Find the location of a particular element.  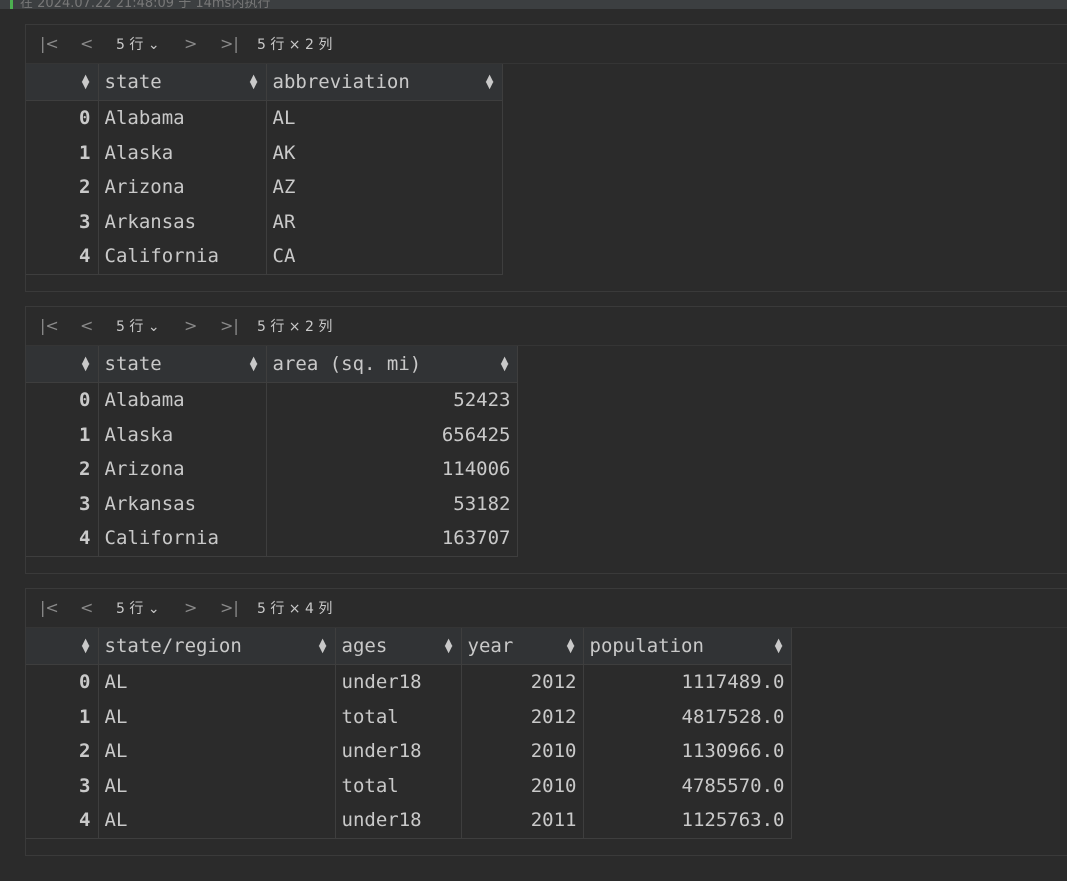

table-cell: 2011 is located at coordinates (522, 821).